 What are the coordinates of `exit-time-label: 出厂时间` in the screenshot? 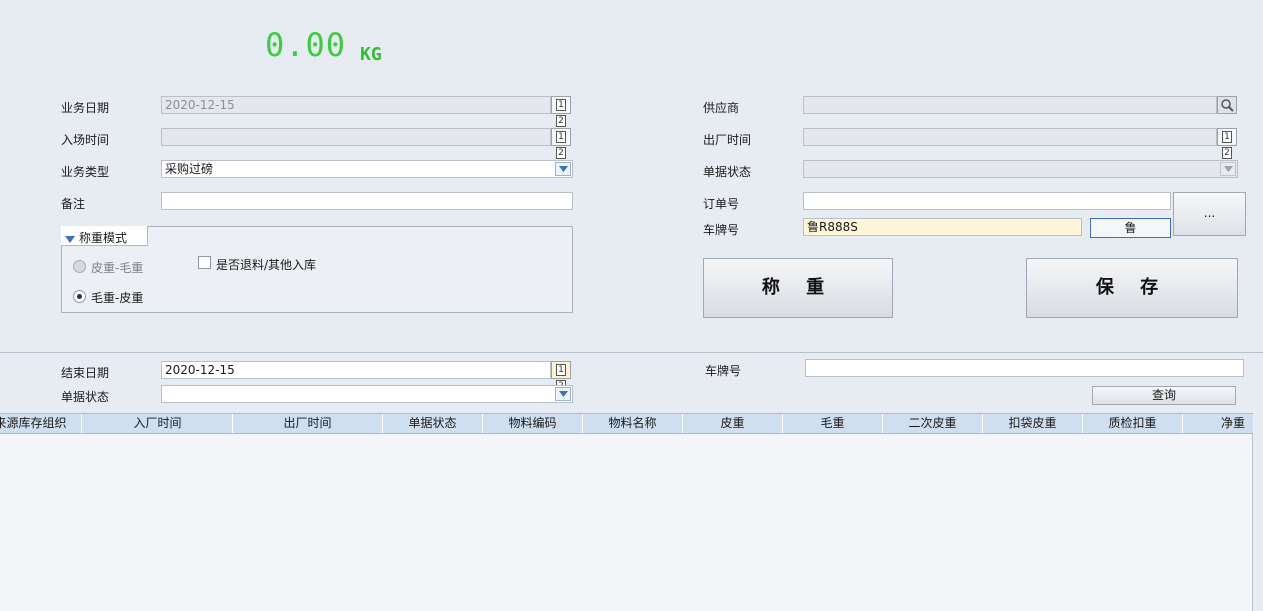 It's located at (727, 140).